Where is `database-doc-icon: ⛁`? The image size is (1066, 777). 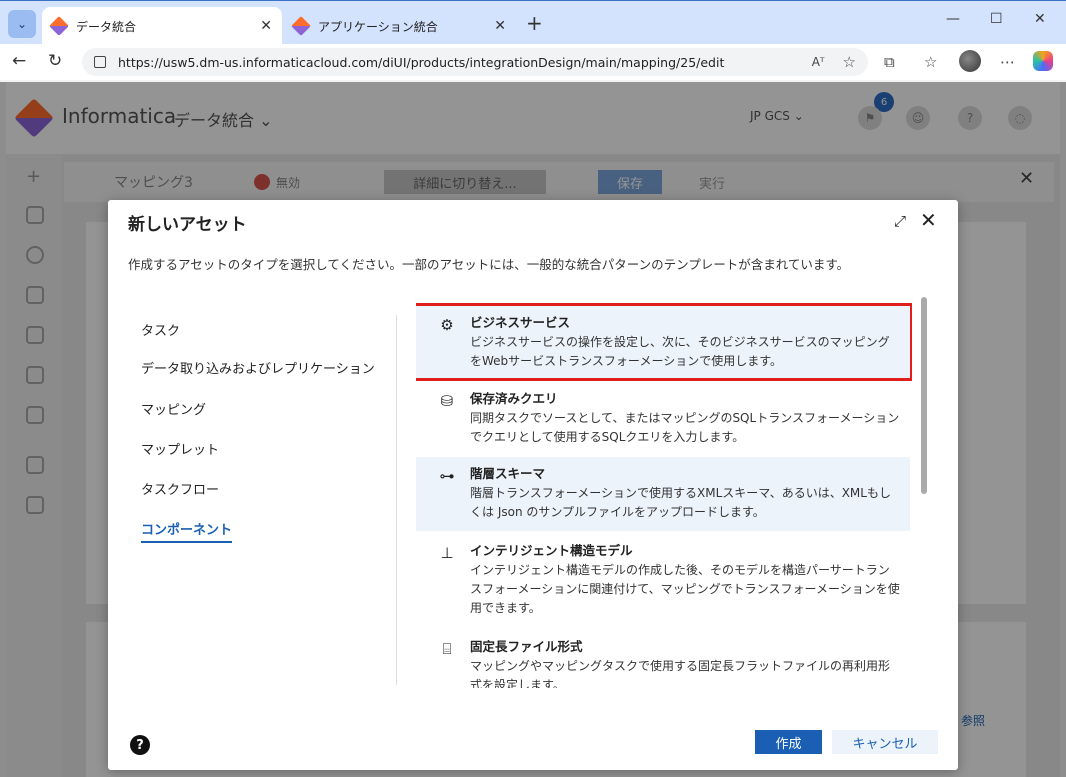 database-doc-icon: ⛁ is located at coordinates (447, 401).